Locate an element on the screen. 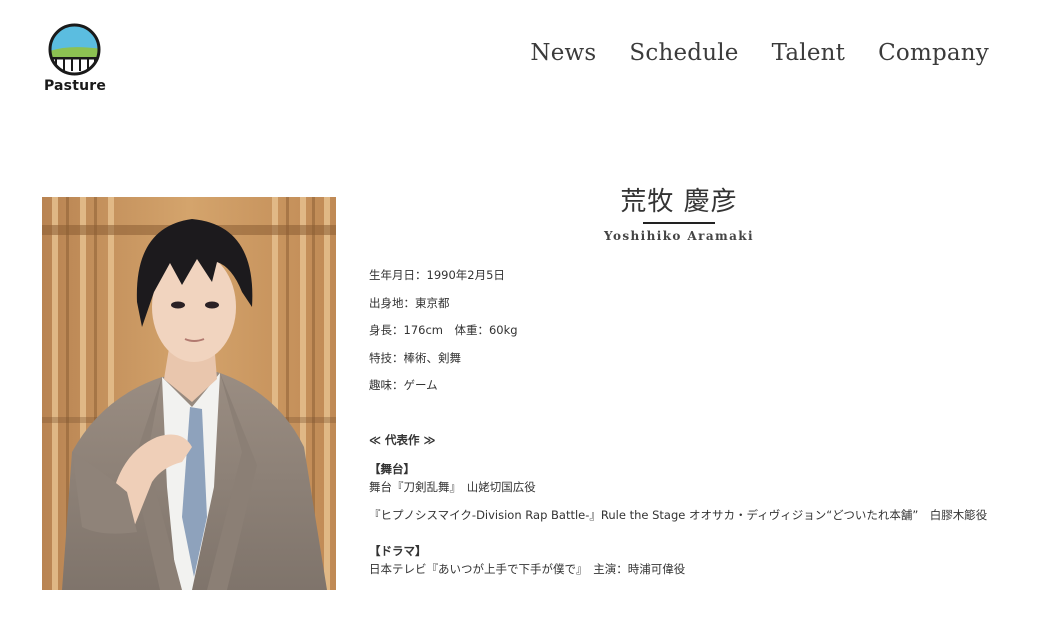 Image resolution: width=1051 pixels, height=627 pixels. talent-name-ja: 荒牧 慶彦 is located at coordinates (679, 202).